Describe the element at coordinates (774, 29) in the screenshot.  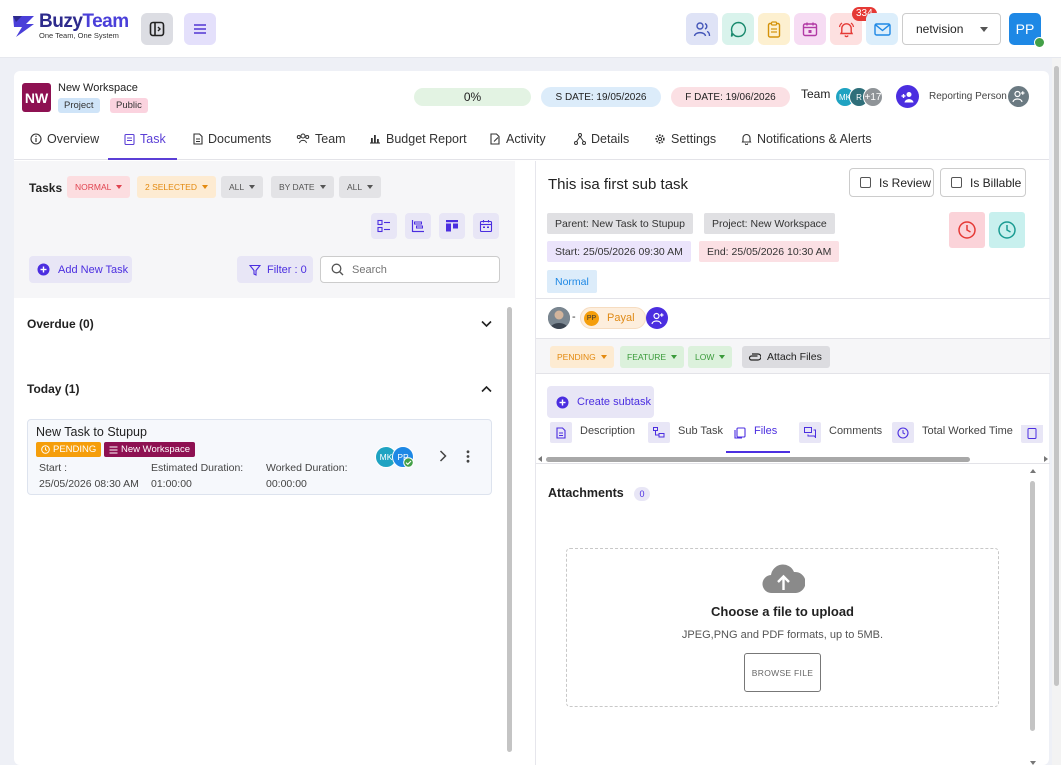
I see `clipboard-button` at that location.